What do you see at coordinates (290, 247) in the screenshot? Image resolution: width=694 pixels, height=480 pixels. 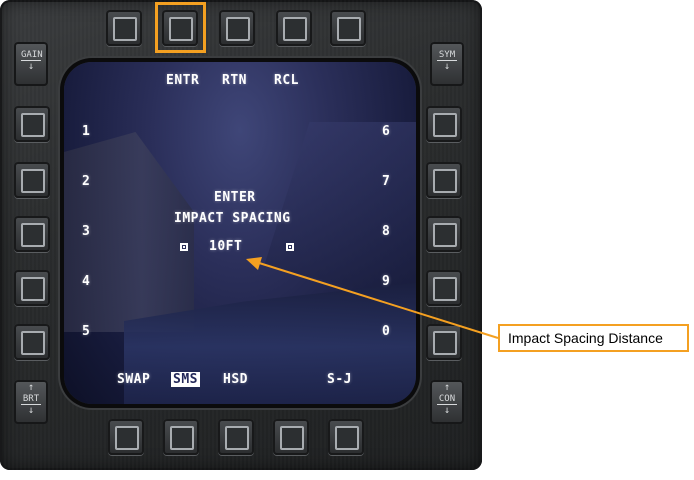 I see `entry-marker-right-icon` at bounding box center [290, 247].